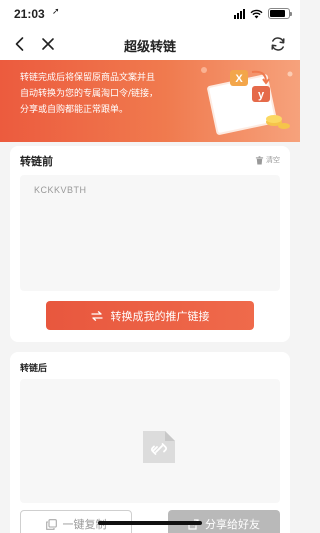 The image size is (320, 533). I want to click on wifi-icon, so click(256, 13).